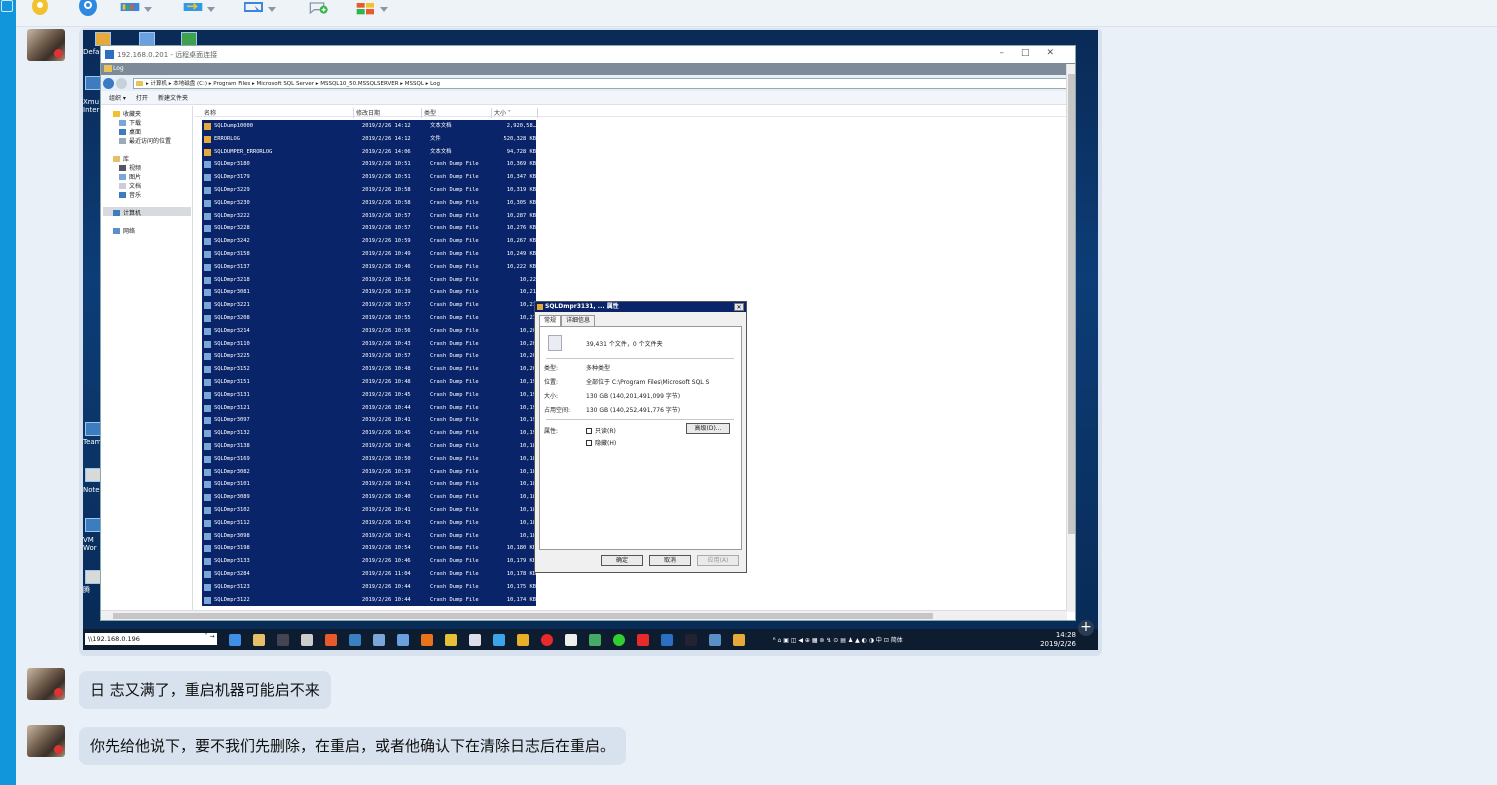  I want to click on file-transfer-button, so click(199, 9).